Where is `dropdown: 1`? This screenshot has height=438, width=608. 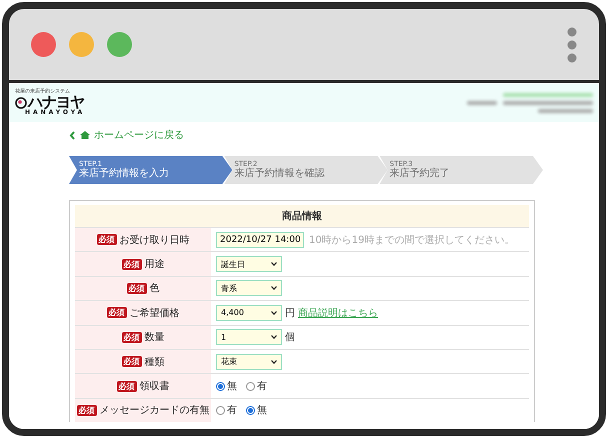
dropdown: 1 is located at coordinates (249, 337).